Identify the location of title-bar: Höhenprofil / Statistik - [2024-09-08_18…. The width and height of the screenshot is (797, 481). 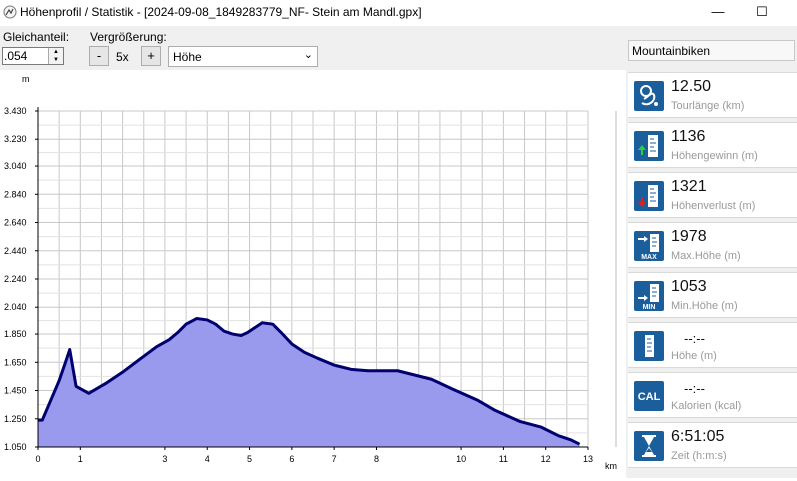
(398, 13).